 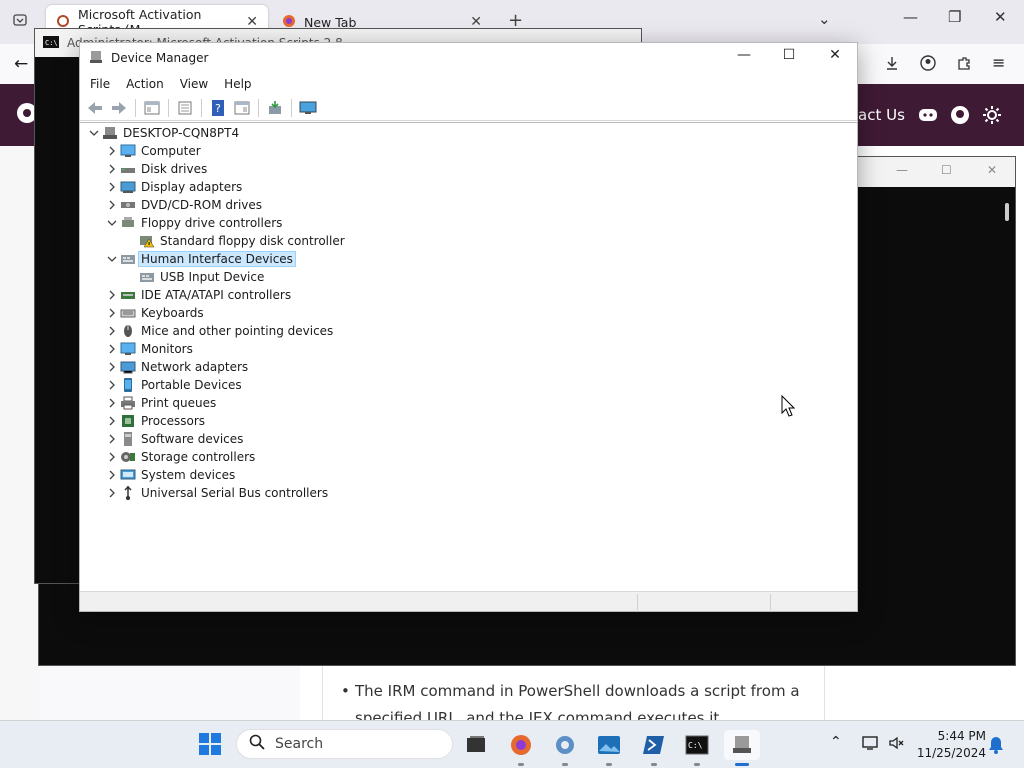 I want to click on github-icon, so click(x=960, y=116).